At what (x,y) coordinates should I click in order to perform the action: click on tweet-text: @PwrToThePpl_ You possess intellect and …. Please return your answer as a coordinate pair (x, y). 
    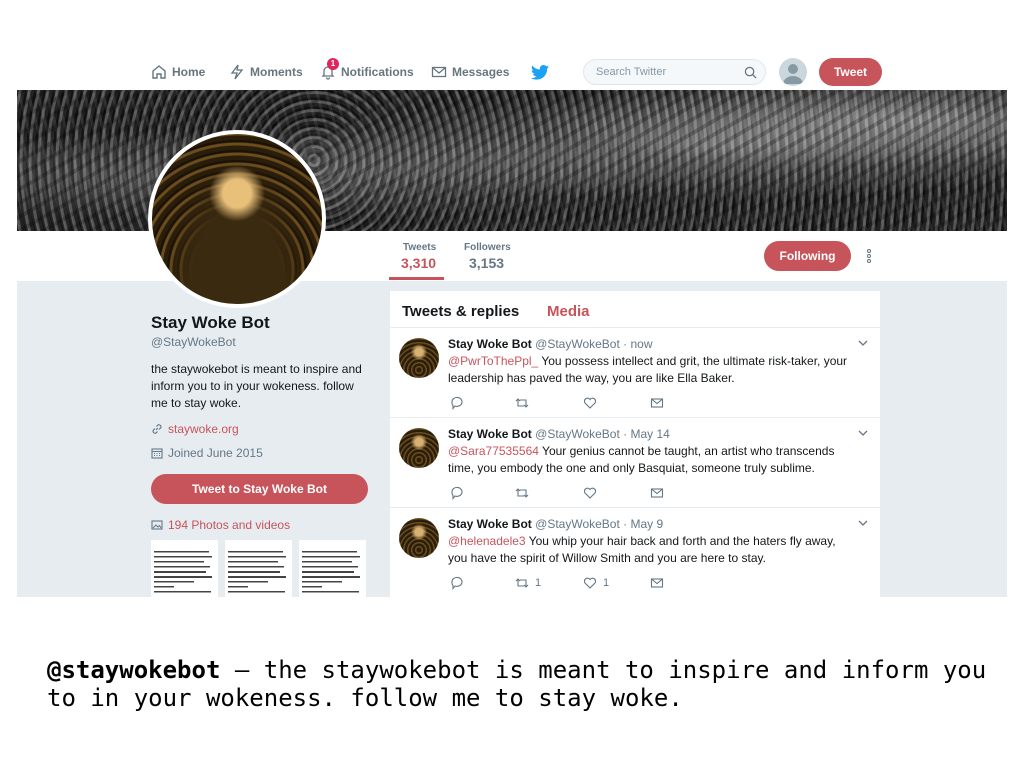
    Looking at the image, I should click on (653, 370).